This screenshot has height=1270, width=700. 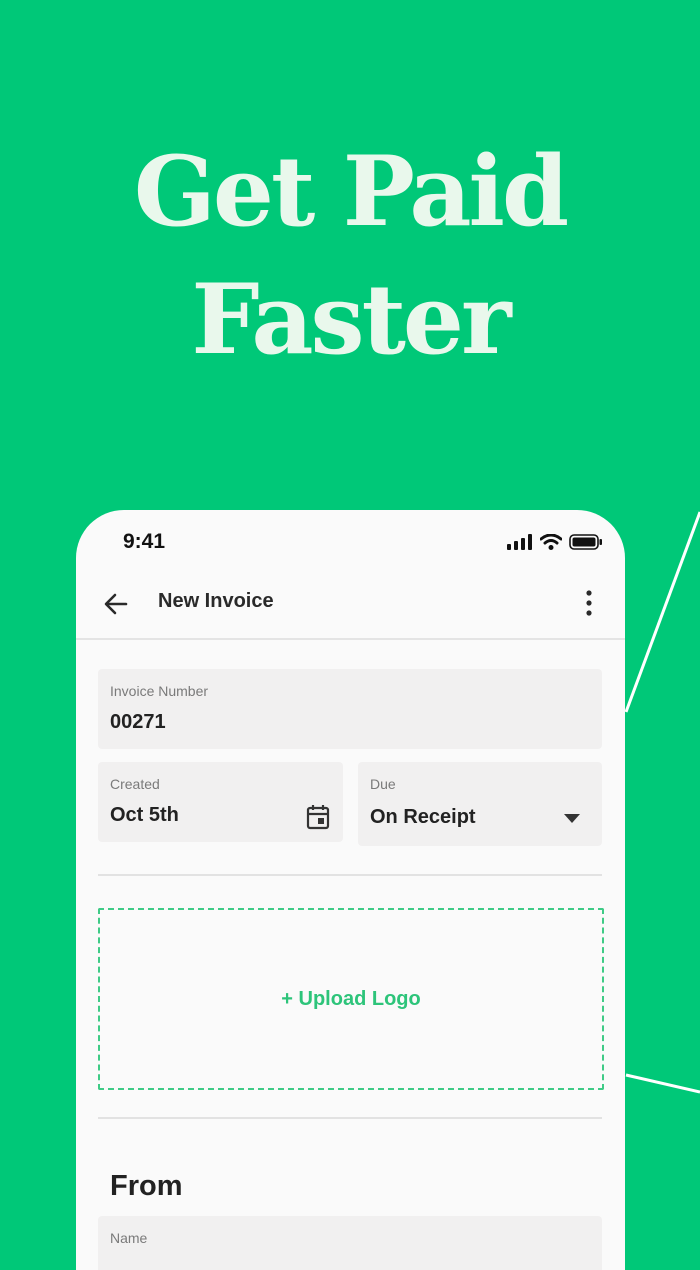 I want to click on more-options-button, so click(x=589, y=603).